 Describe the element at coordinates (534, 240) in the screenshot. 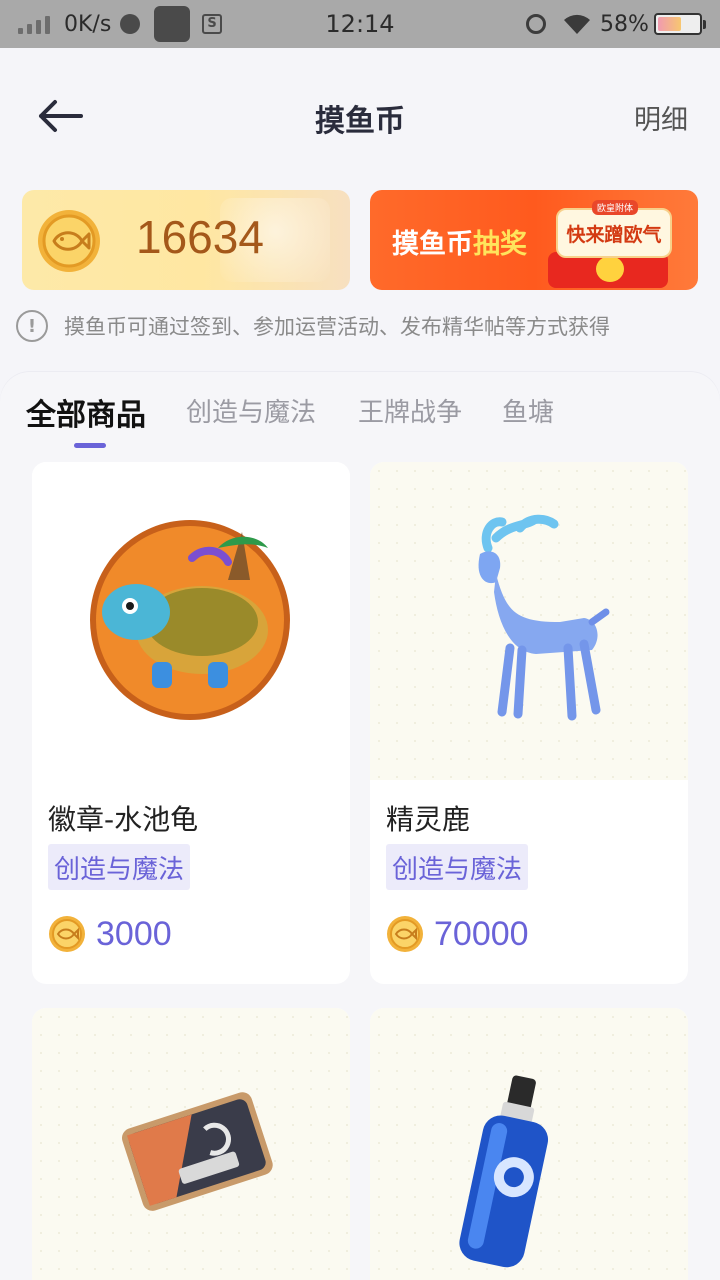

I see `lottery-banner: 摸鱼币抽奖 快来蹭欧气 欧皇附体` at that location.